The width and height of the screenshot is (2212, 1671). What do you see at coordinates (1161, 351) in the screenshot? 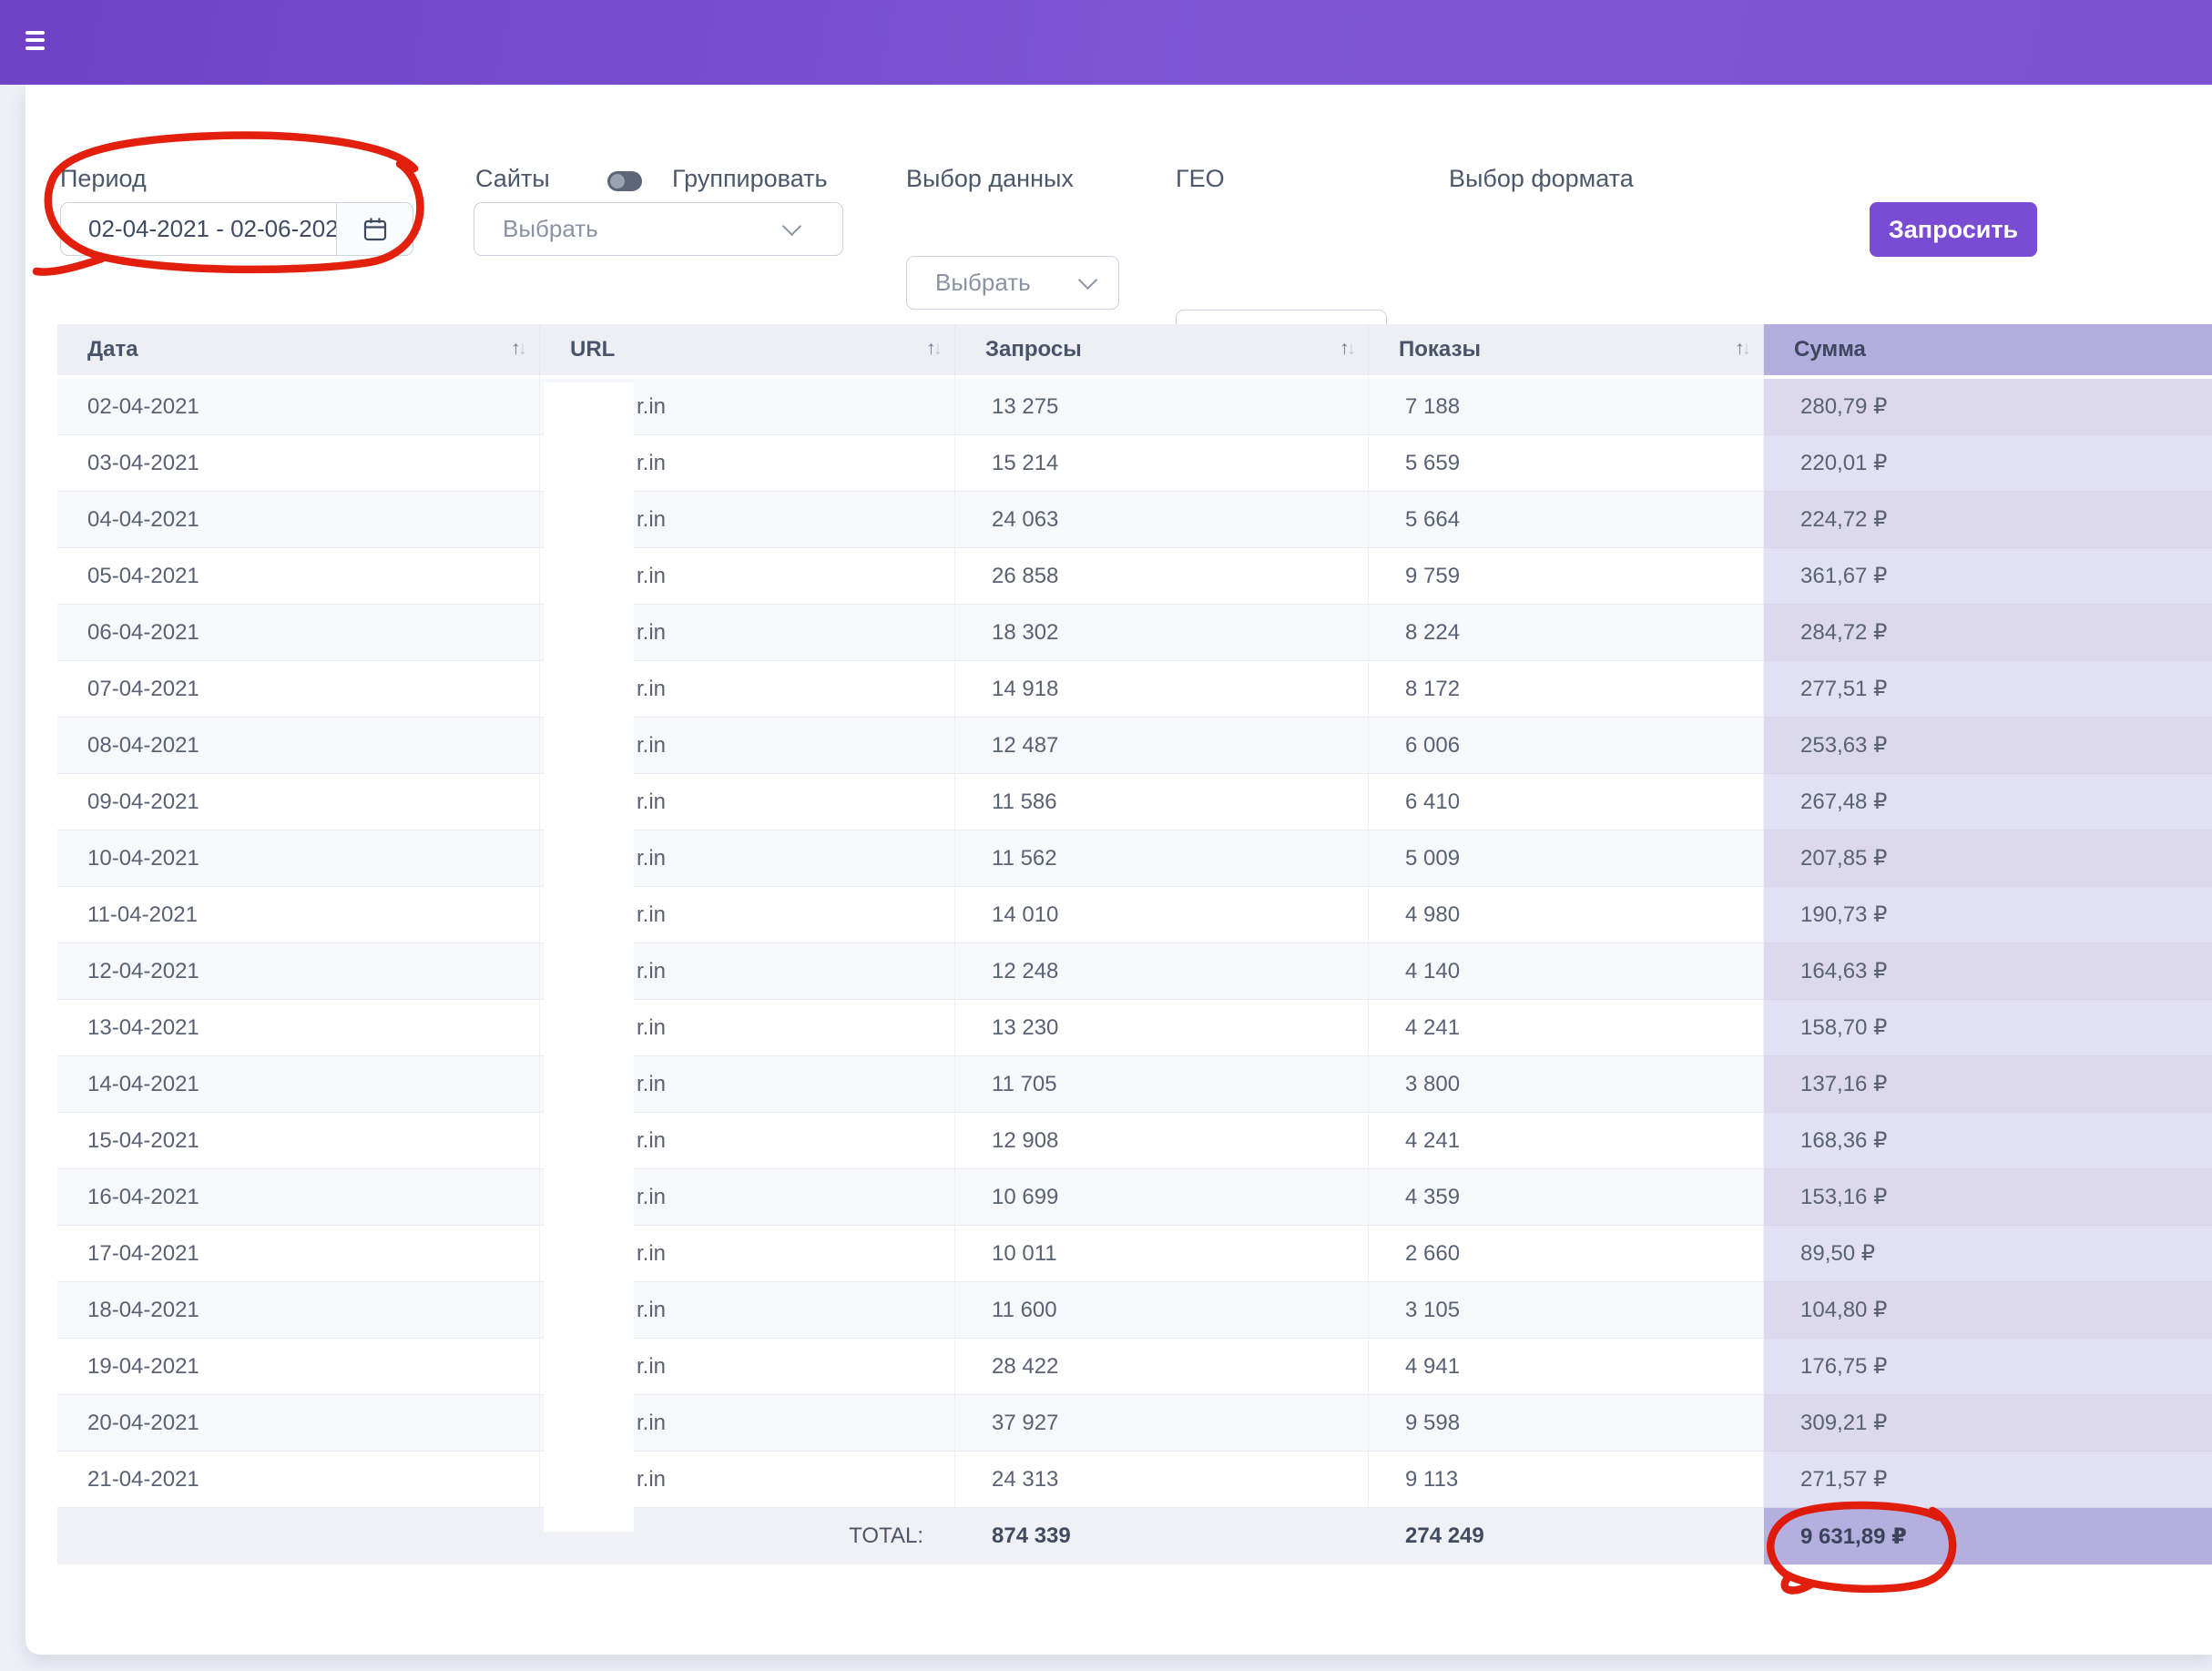
I see `column-header-requests: Запросы ↑↓` at bounding box center [1161, 351].